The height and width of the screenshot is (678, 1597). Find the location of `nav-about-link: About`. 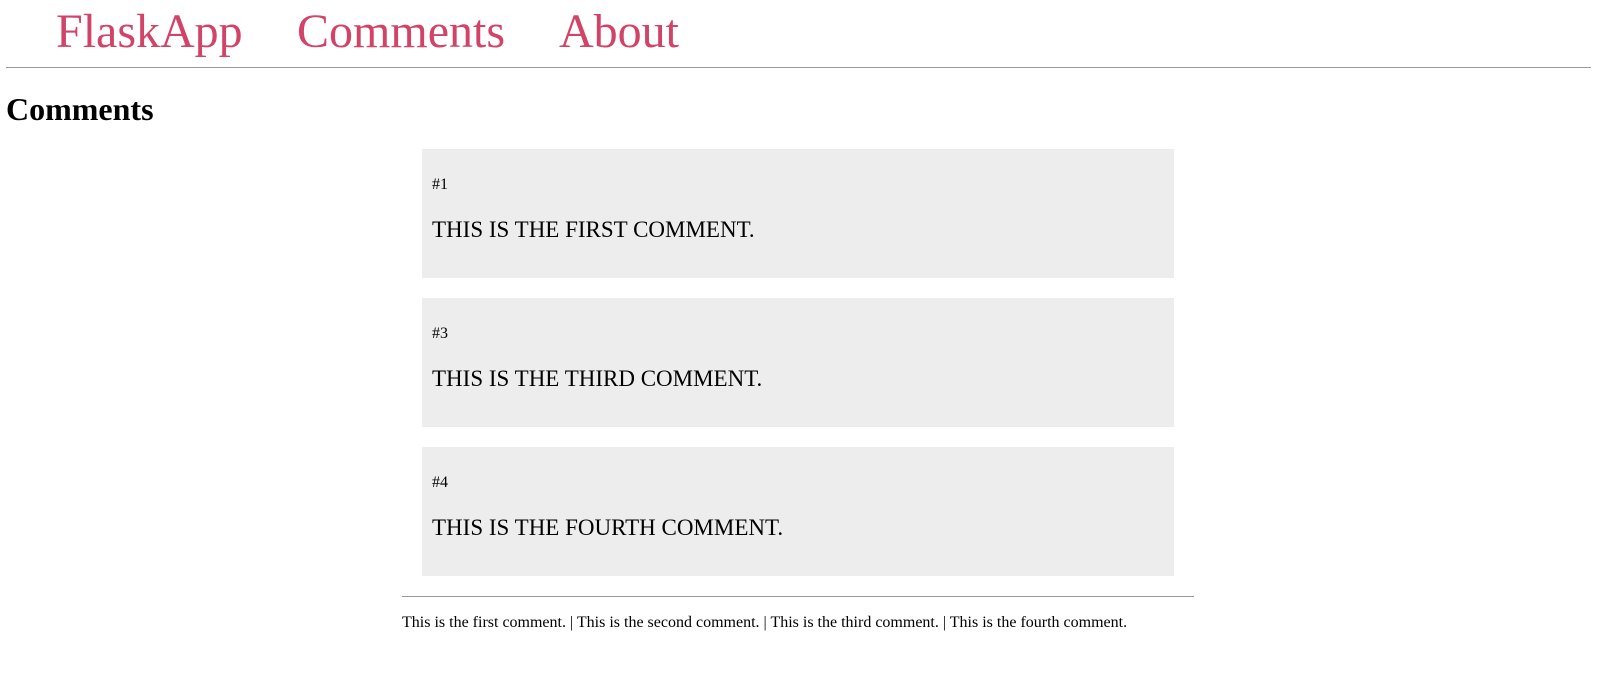

nav-about-link: About is located at coordinates (619, 32).